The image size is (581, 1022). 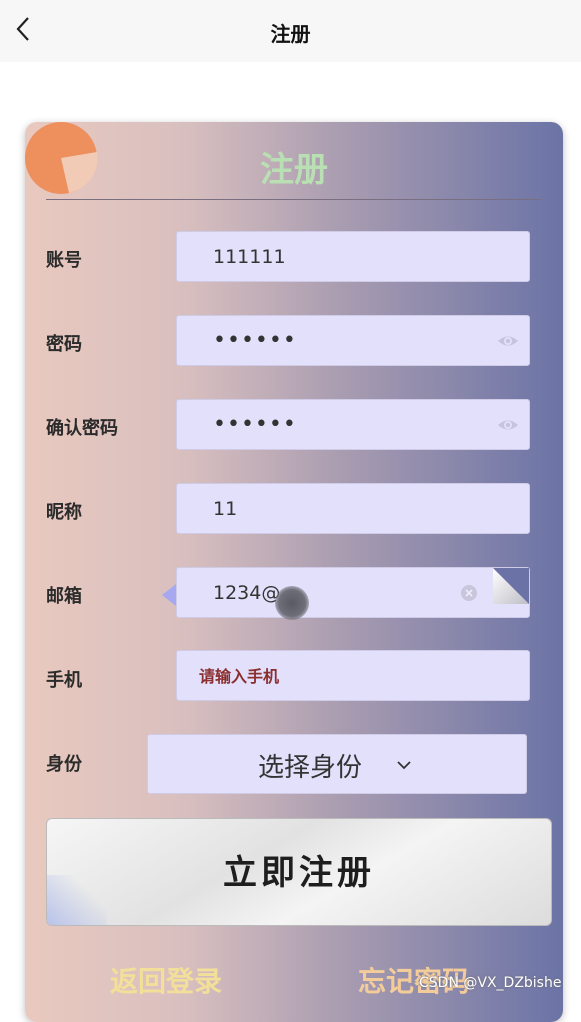 I want to click on nav-title: 注册, so click(x=290, y=34).